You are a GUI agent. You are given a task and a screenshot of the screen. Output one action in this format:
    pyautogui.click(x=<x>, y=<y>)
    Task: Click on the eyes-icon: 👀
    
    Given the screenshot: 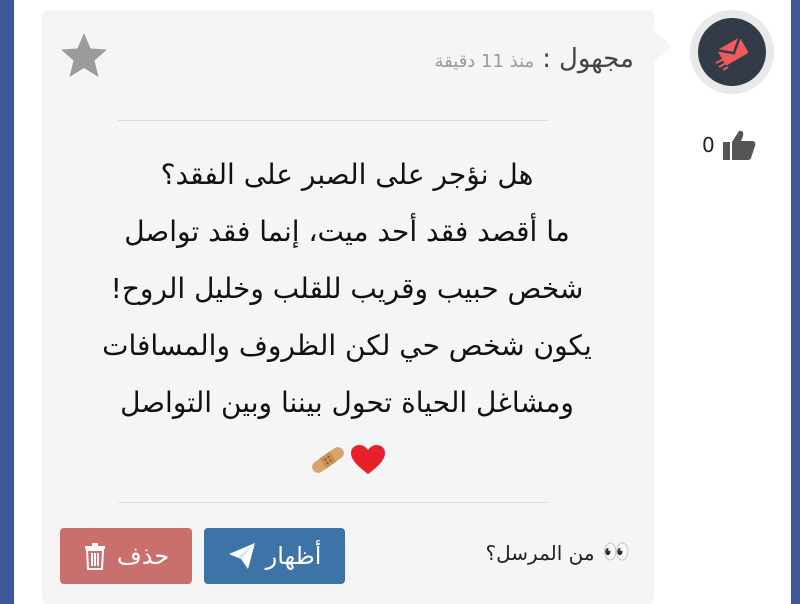 What is the action you would take?
    pyautogui.click(x=616, y=552)
    